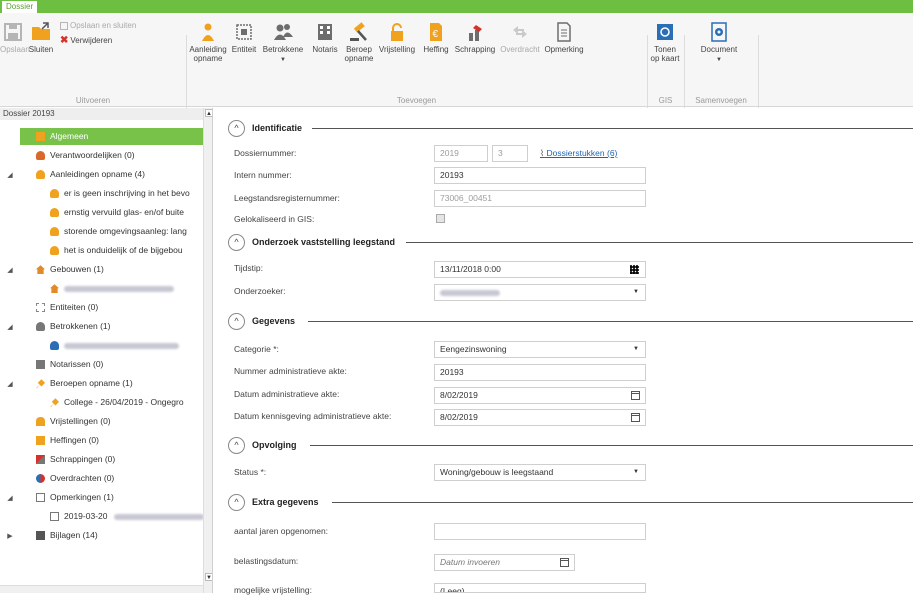 The image size is (913, 595). Describe the element at coordinates (208, 577) in the screenshot. I see `scroll-down-icon: ▼` at that location.